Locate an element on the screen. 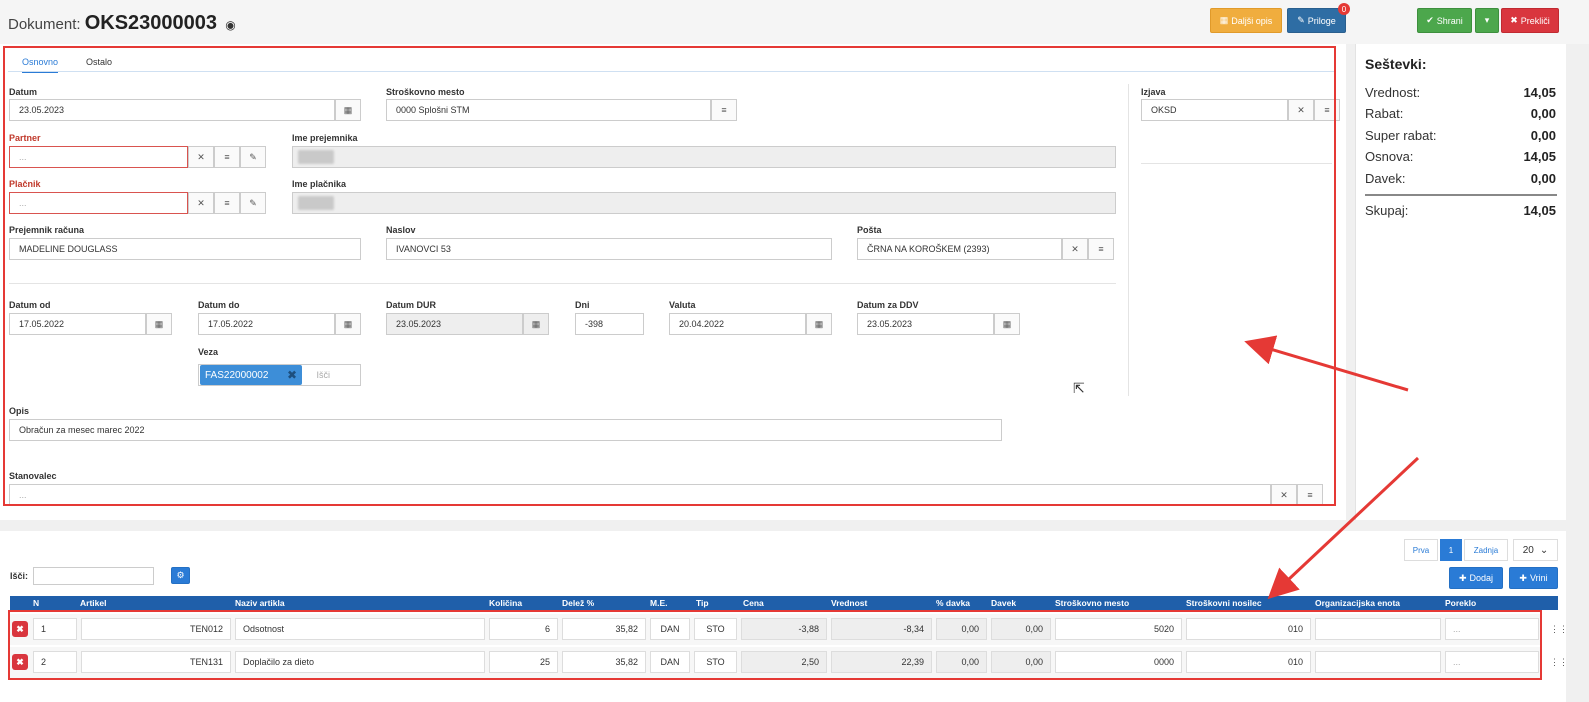 The width and height of the screenshot is (1589, 702). arrow-to-form is located at coordinates (1326, 363).